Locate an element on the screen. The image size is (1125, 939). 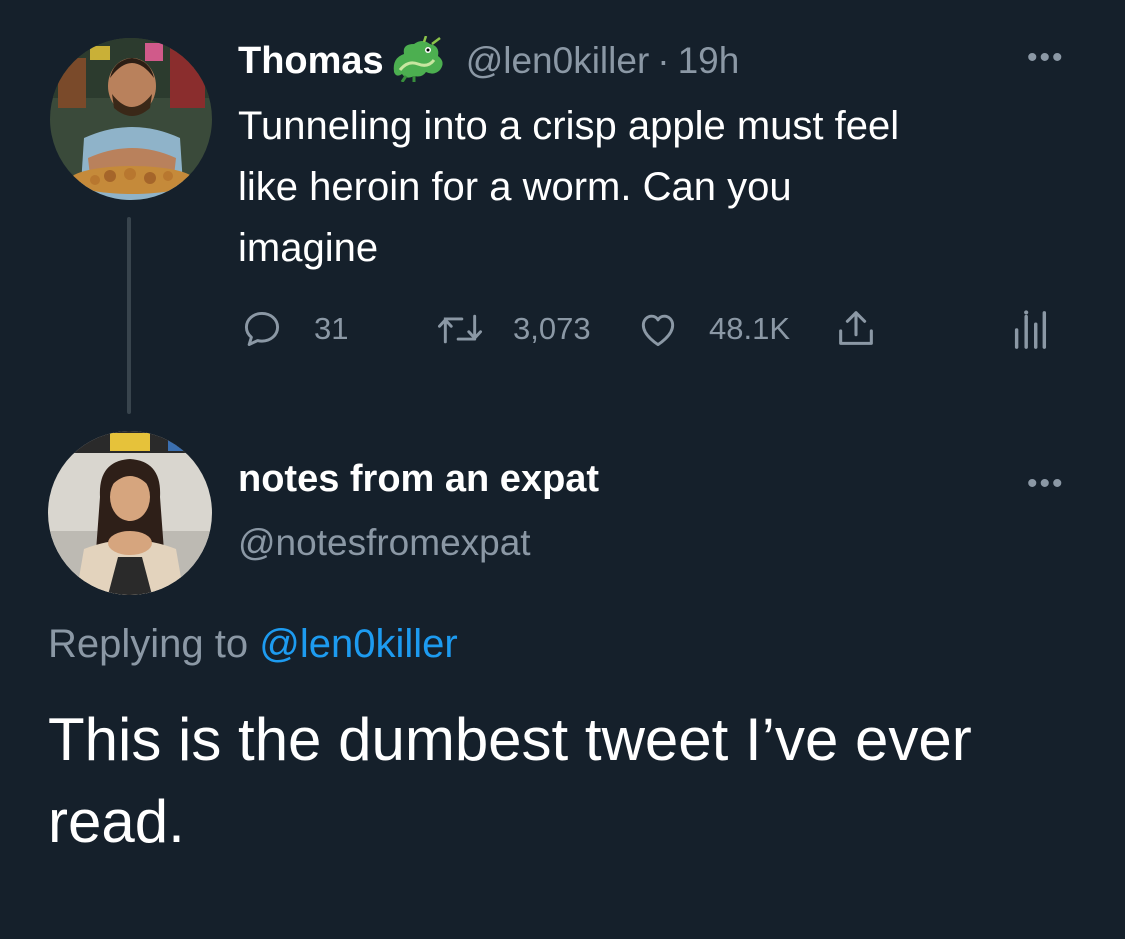
tweet-header: Thomas @len0killer · 19h is located at coordinates (489, 61).